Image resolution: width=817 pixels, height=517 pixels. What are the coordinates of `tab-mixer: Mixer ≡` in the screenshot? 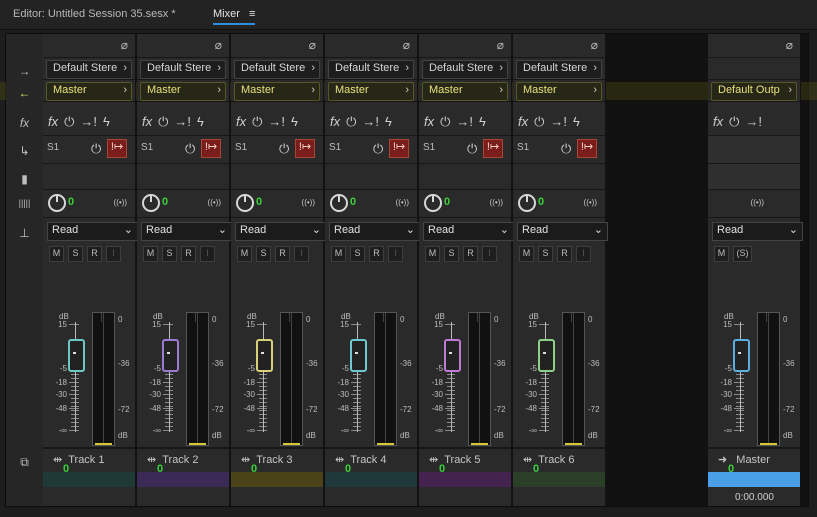 It's located at (234, 16).